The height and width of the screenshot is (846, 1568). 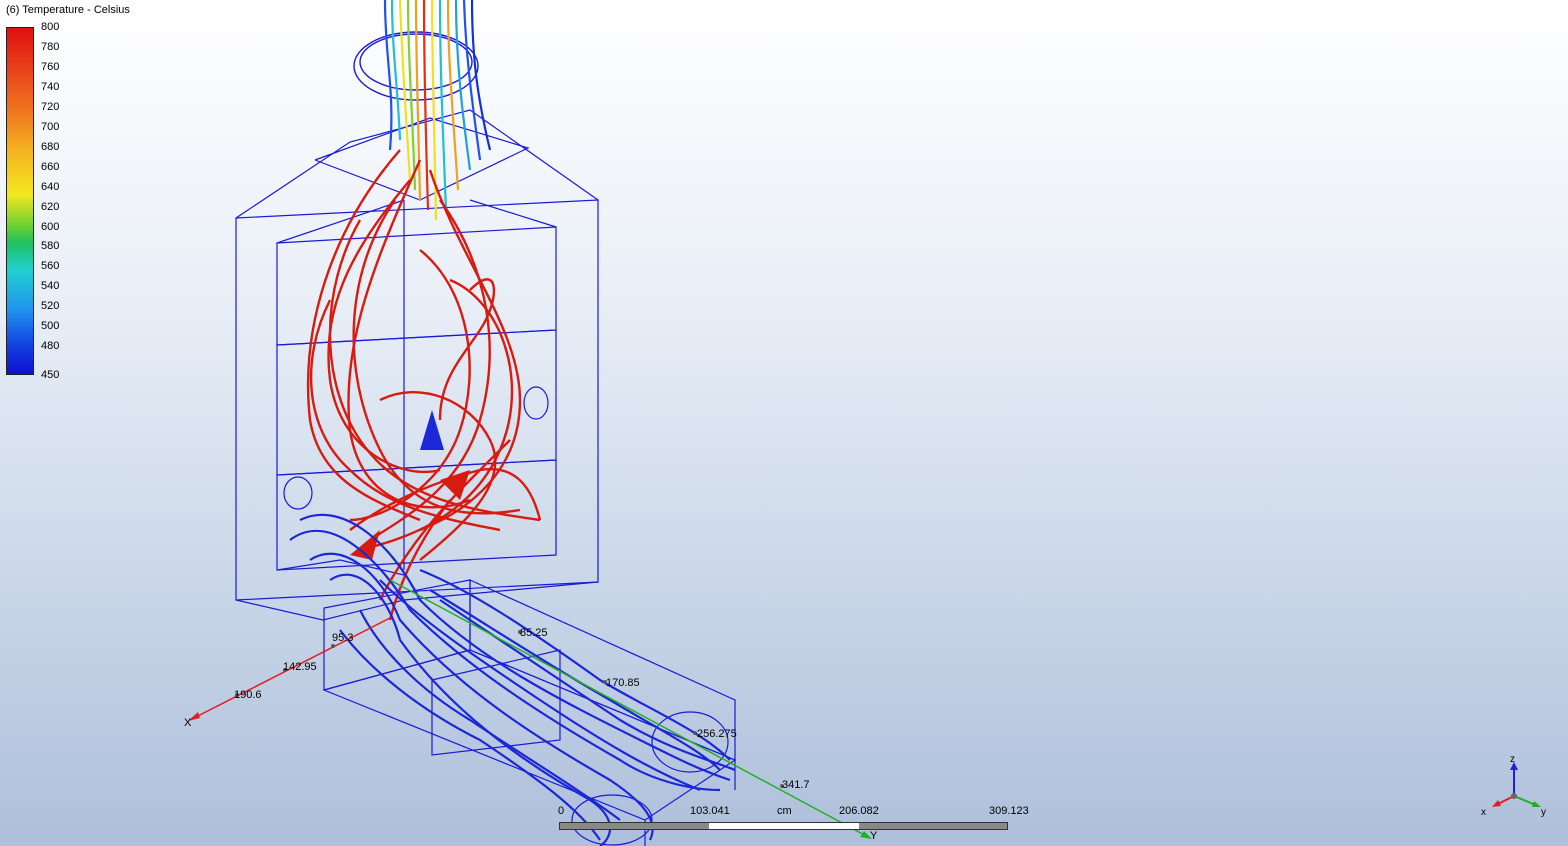 I want to click on legend-tick-label: 620, so click(x=50, y=206).